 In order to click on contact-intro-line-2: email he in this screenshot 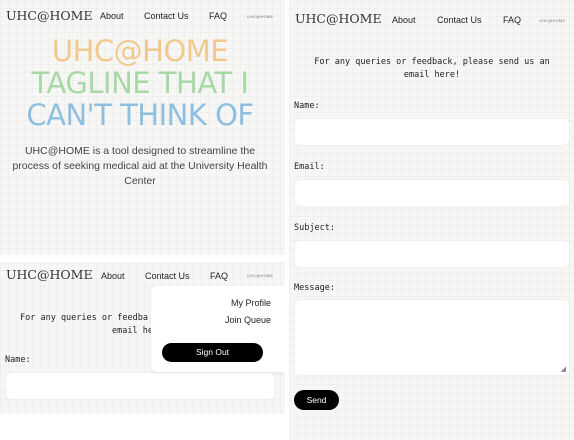, I will do `click(132, 331)`.